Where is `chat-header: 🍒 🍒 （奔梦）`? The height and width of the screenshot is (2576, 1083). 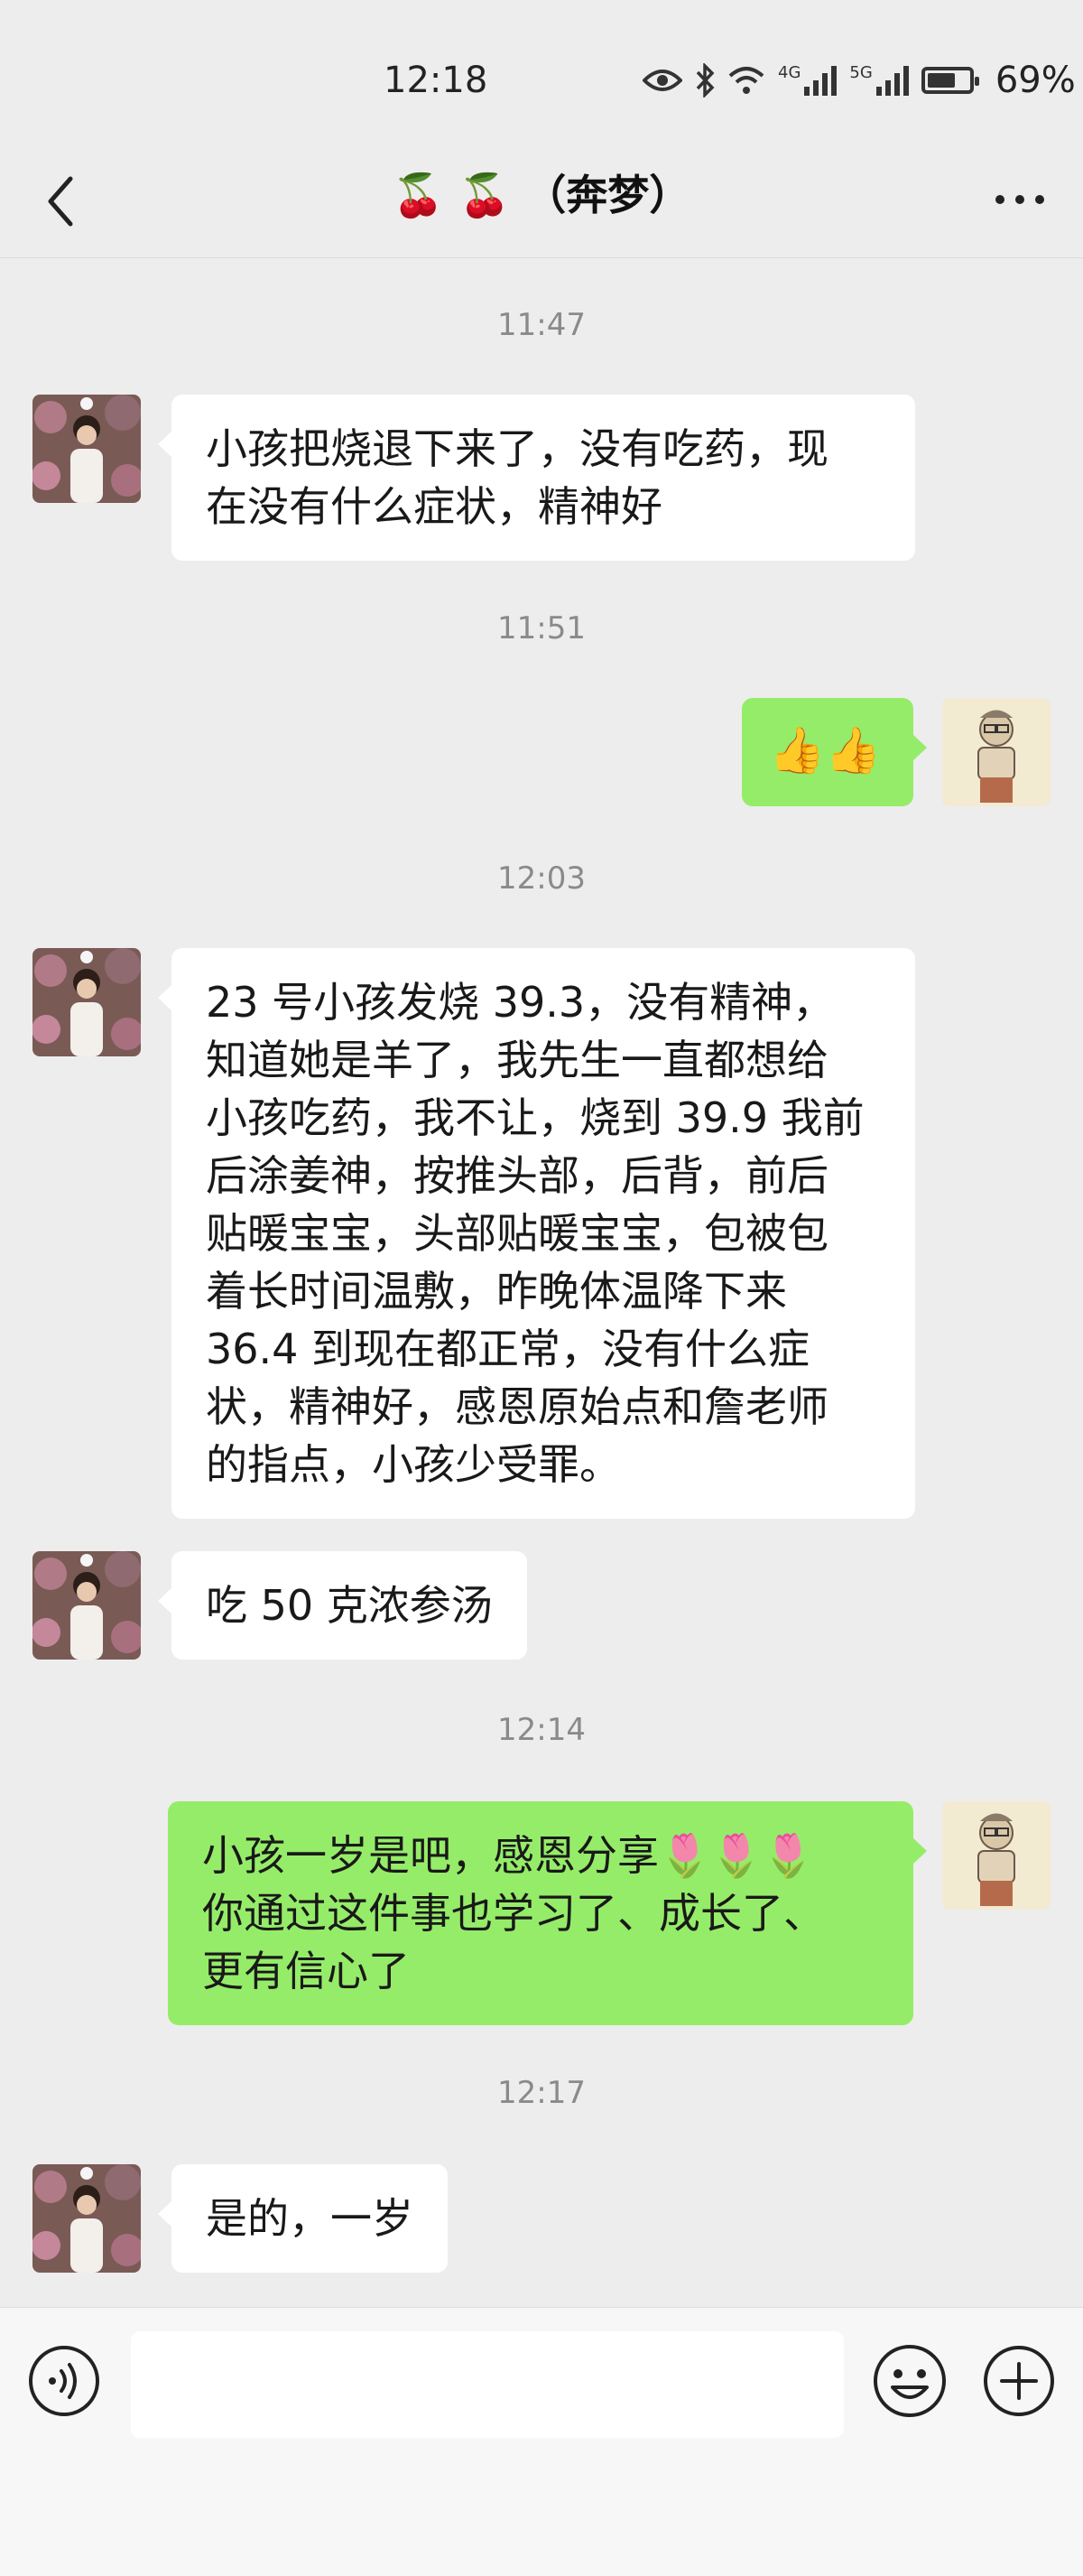 chat-header: 🍒 🍒 （奔梦） is located at coordinates (541, 205).